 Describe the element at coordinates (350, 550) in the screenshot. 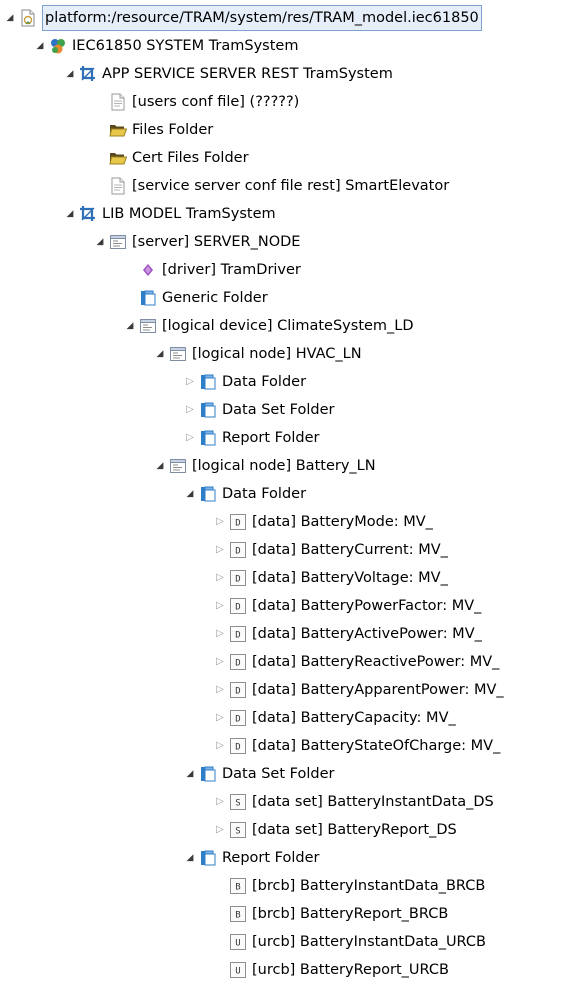

I see `tree-item-label: [data] BatteryCurrent: MV_` at that location.